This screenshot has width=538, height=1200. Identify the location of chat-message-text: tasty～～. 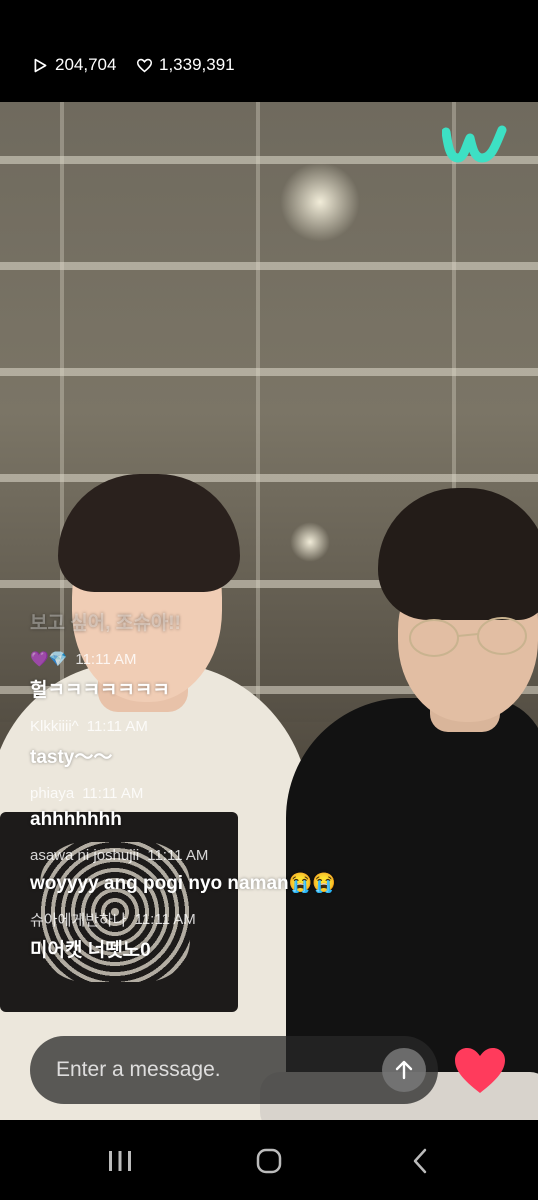
(71, 757).